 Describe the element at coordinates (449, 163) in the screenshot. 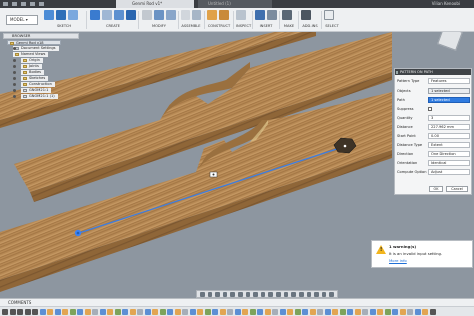

I see `orientation-select: Identical` at that location.